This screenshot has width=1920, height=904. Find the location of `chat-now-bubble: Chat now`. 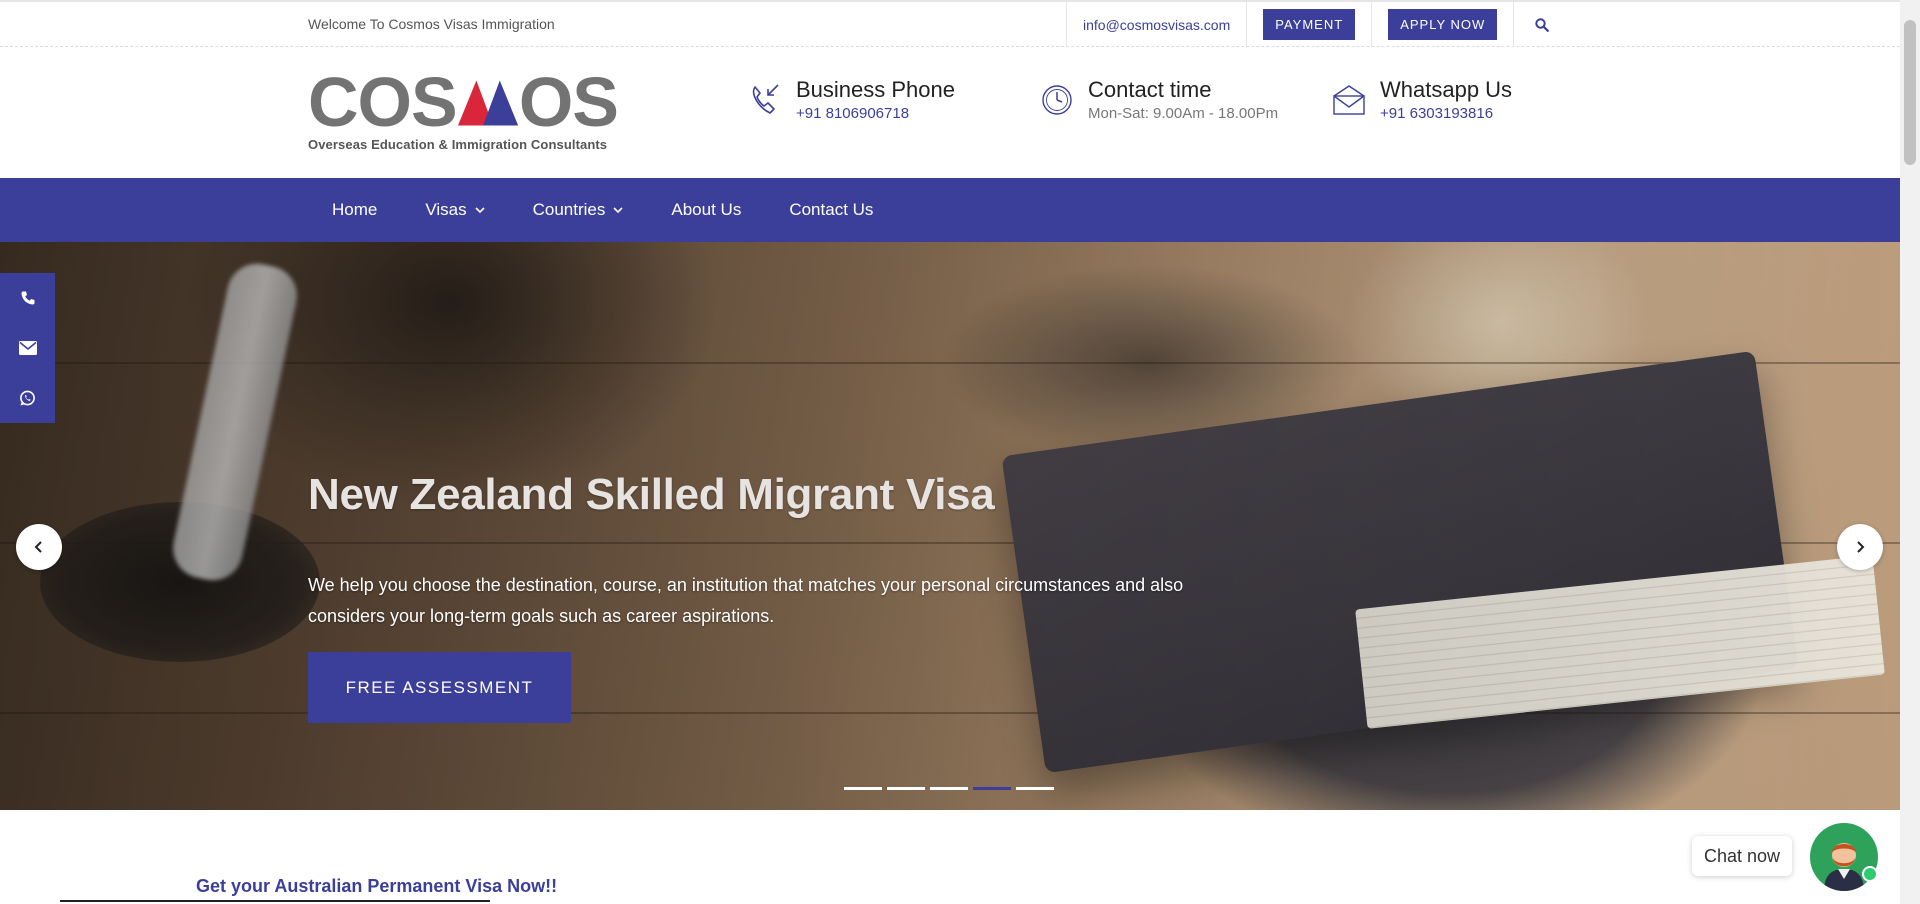

chat-now-bubble: Chat now is located at coordinates (1742, 856).